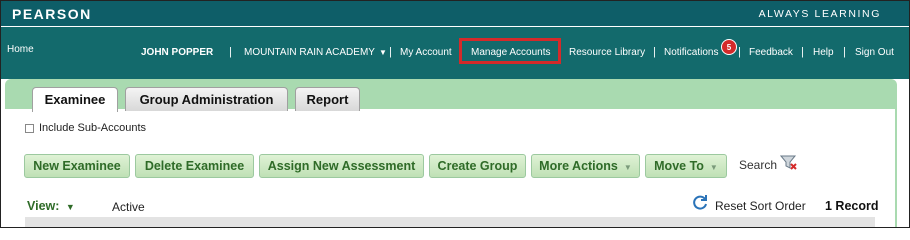  I want to click on help-link: Help, so click(823, 52).